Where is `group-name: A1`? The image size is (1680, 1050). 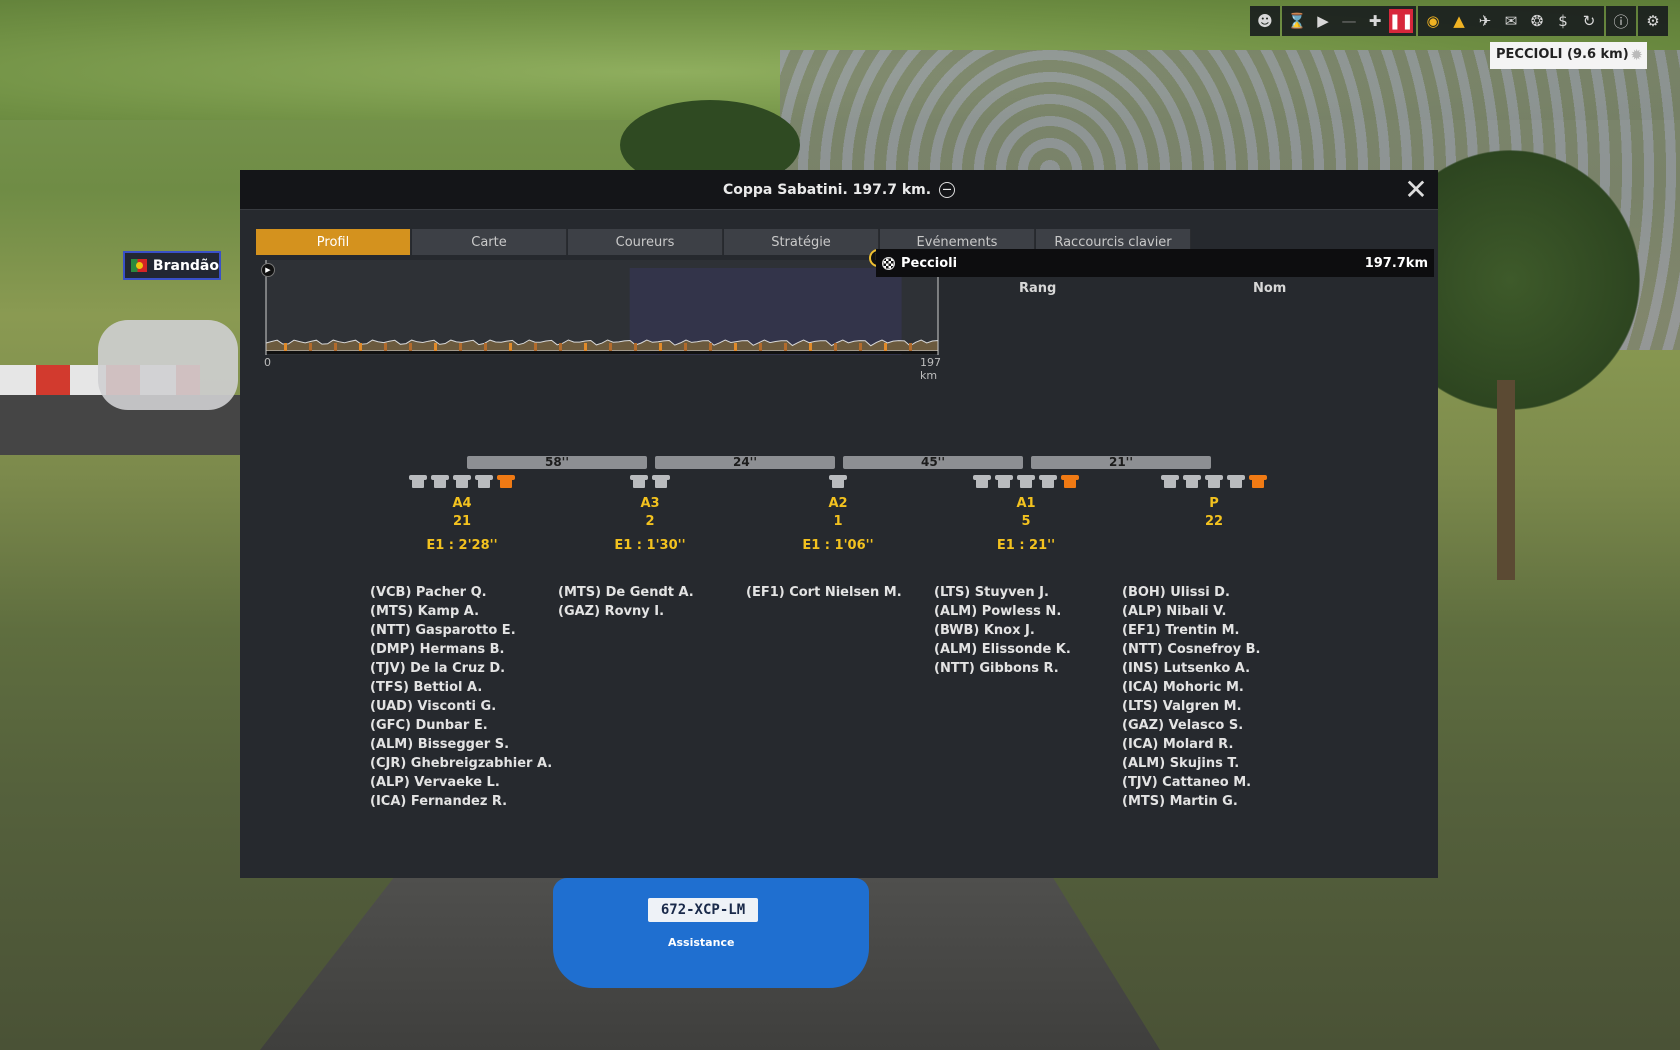
group-name: A1 is located at coordinates (1026, 503).